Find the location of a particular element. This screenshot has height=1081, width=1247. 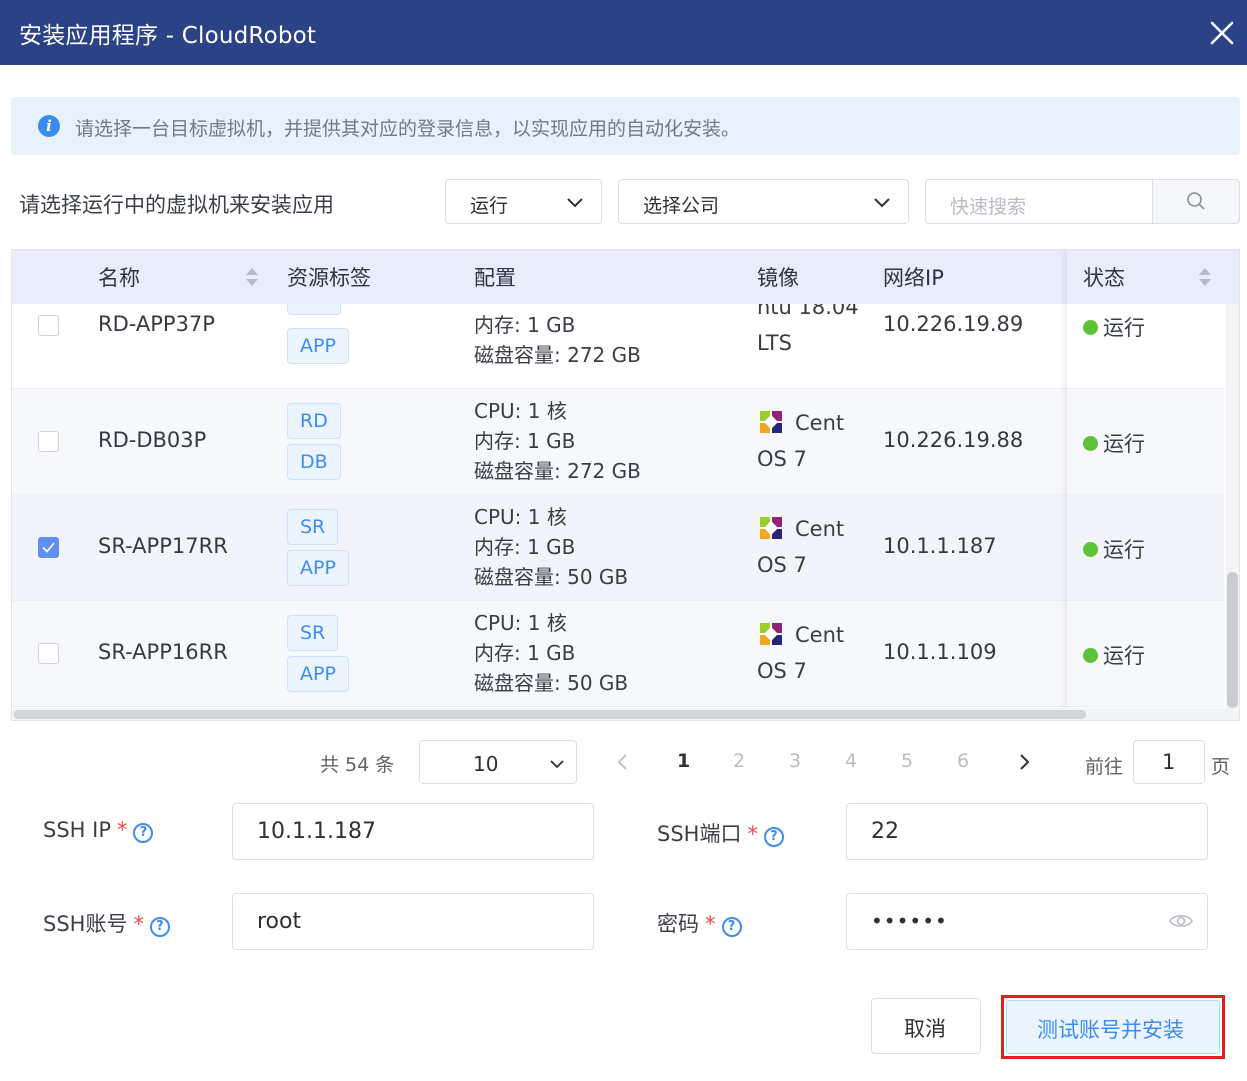

column-header-tags: 资源标签 is located at coordinates (329, 278).